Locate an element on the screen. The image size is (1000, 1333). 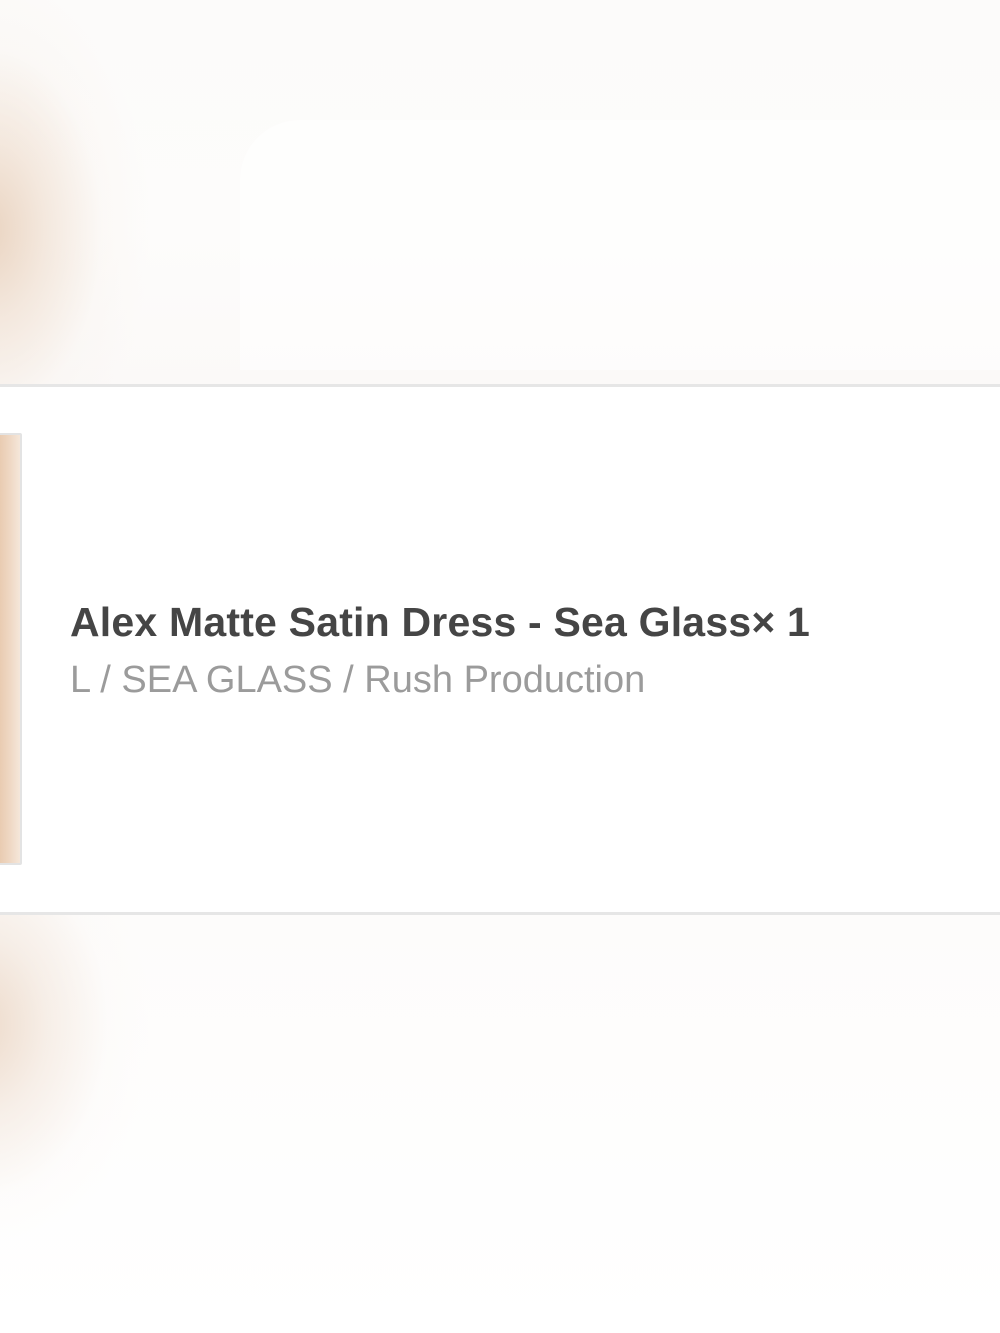
product-thumbnail is located at coordinates (11, 649).